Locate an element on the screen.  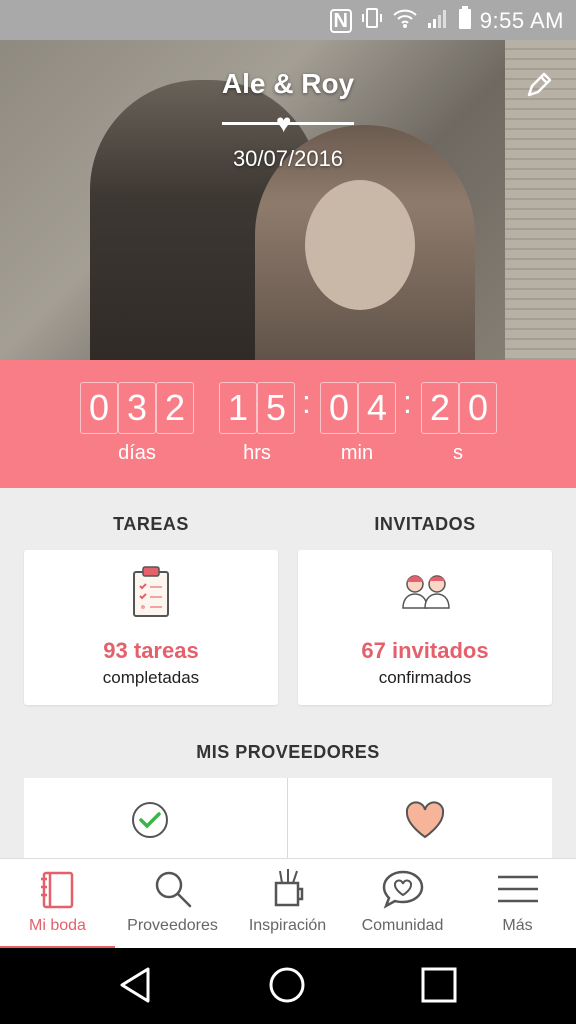
tab-mi-boda: Mi boda is located at coordinates (57, 904).